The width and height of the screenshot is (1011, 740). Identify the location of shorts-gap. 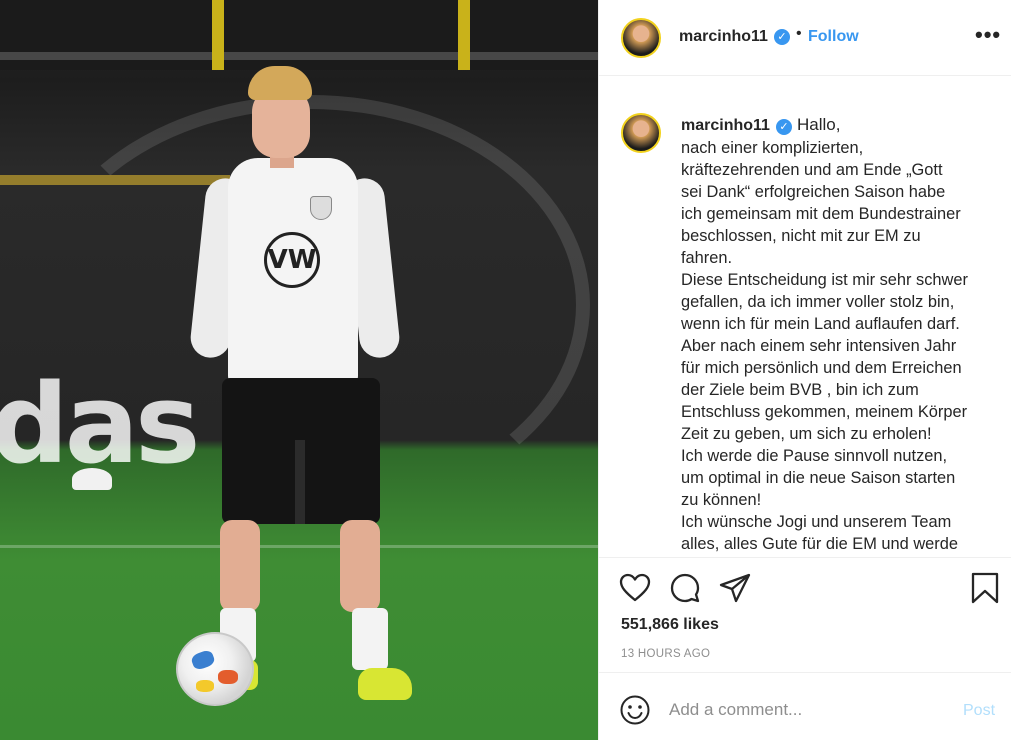
(300, 482).